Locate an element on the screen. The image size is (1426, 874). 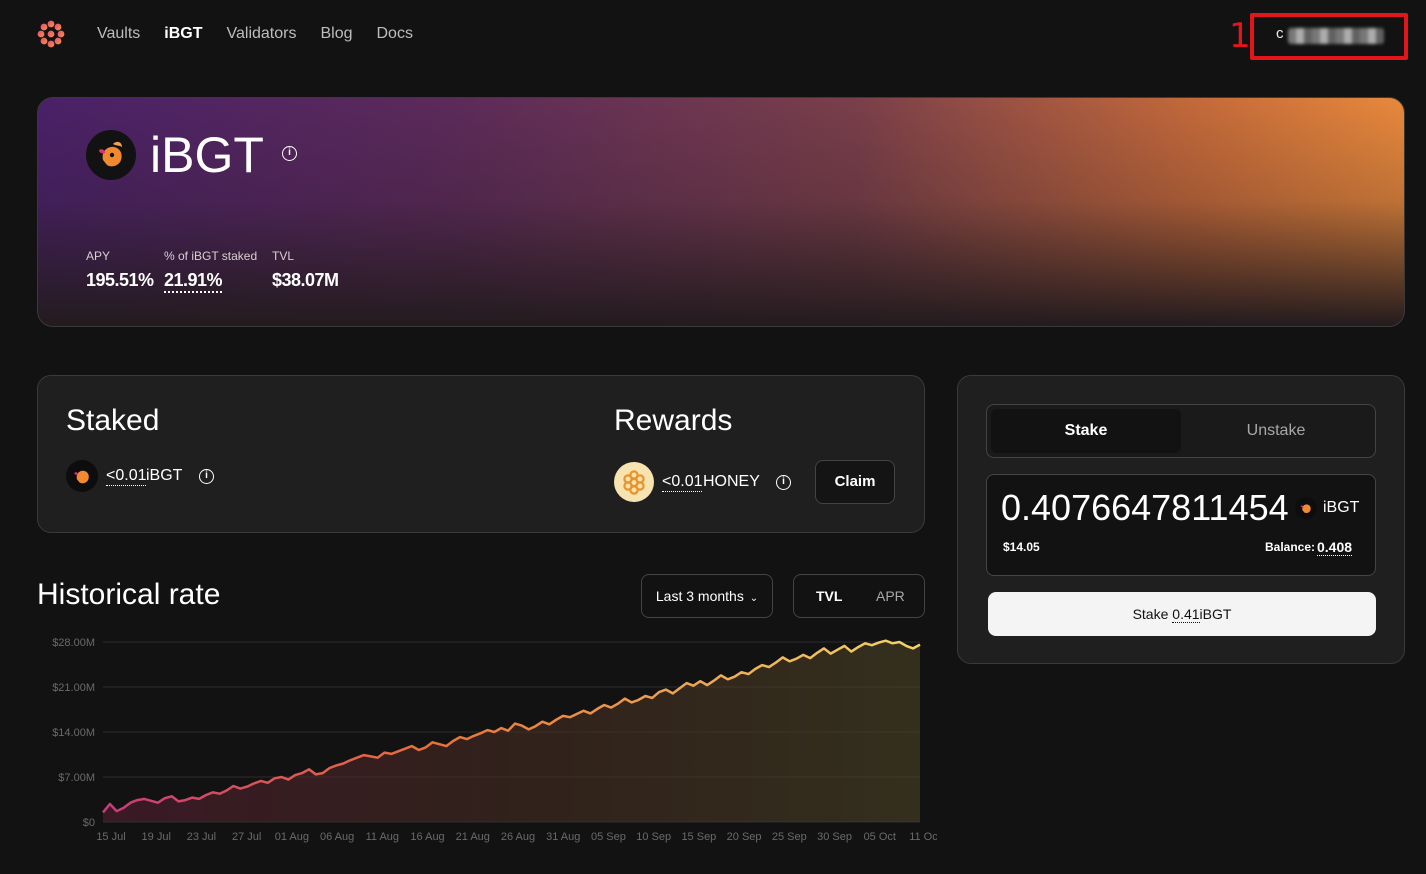
nav-link-docs: Docs is located at coordinates (395, 34).